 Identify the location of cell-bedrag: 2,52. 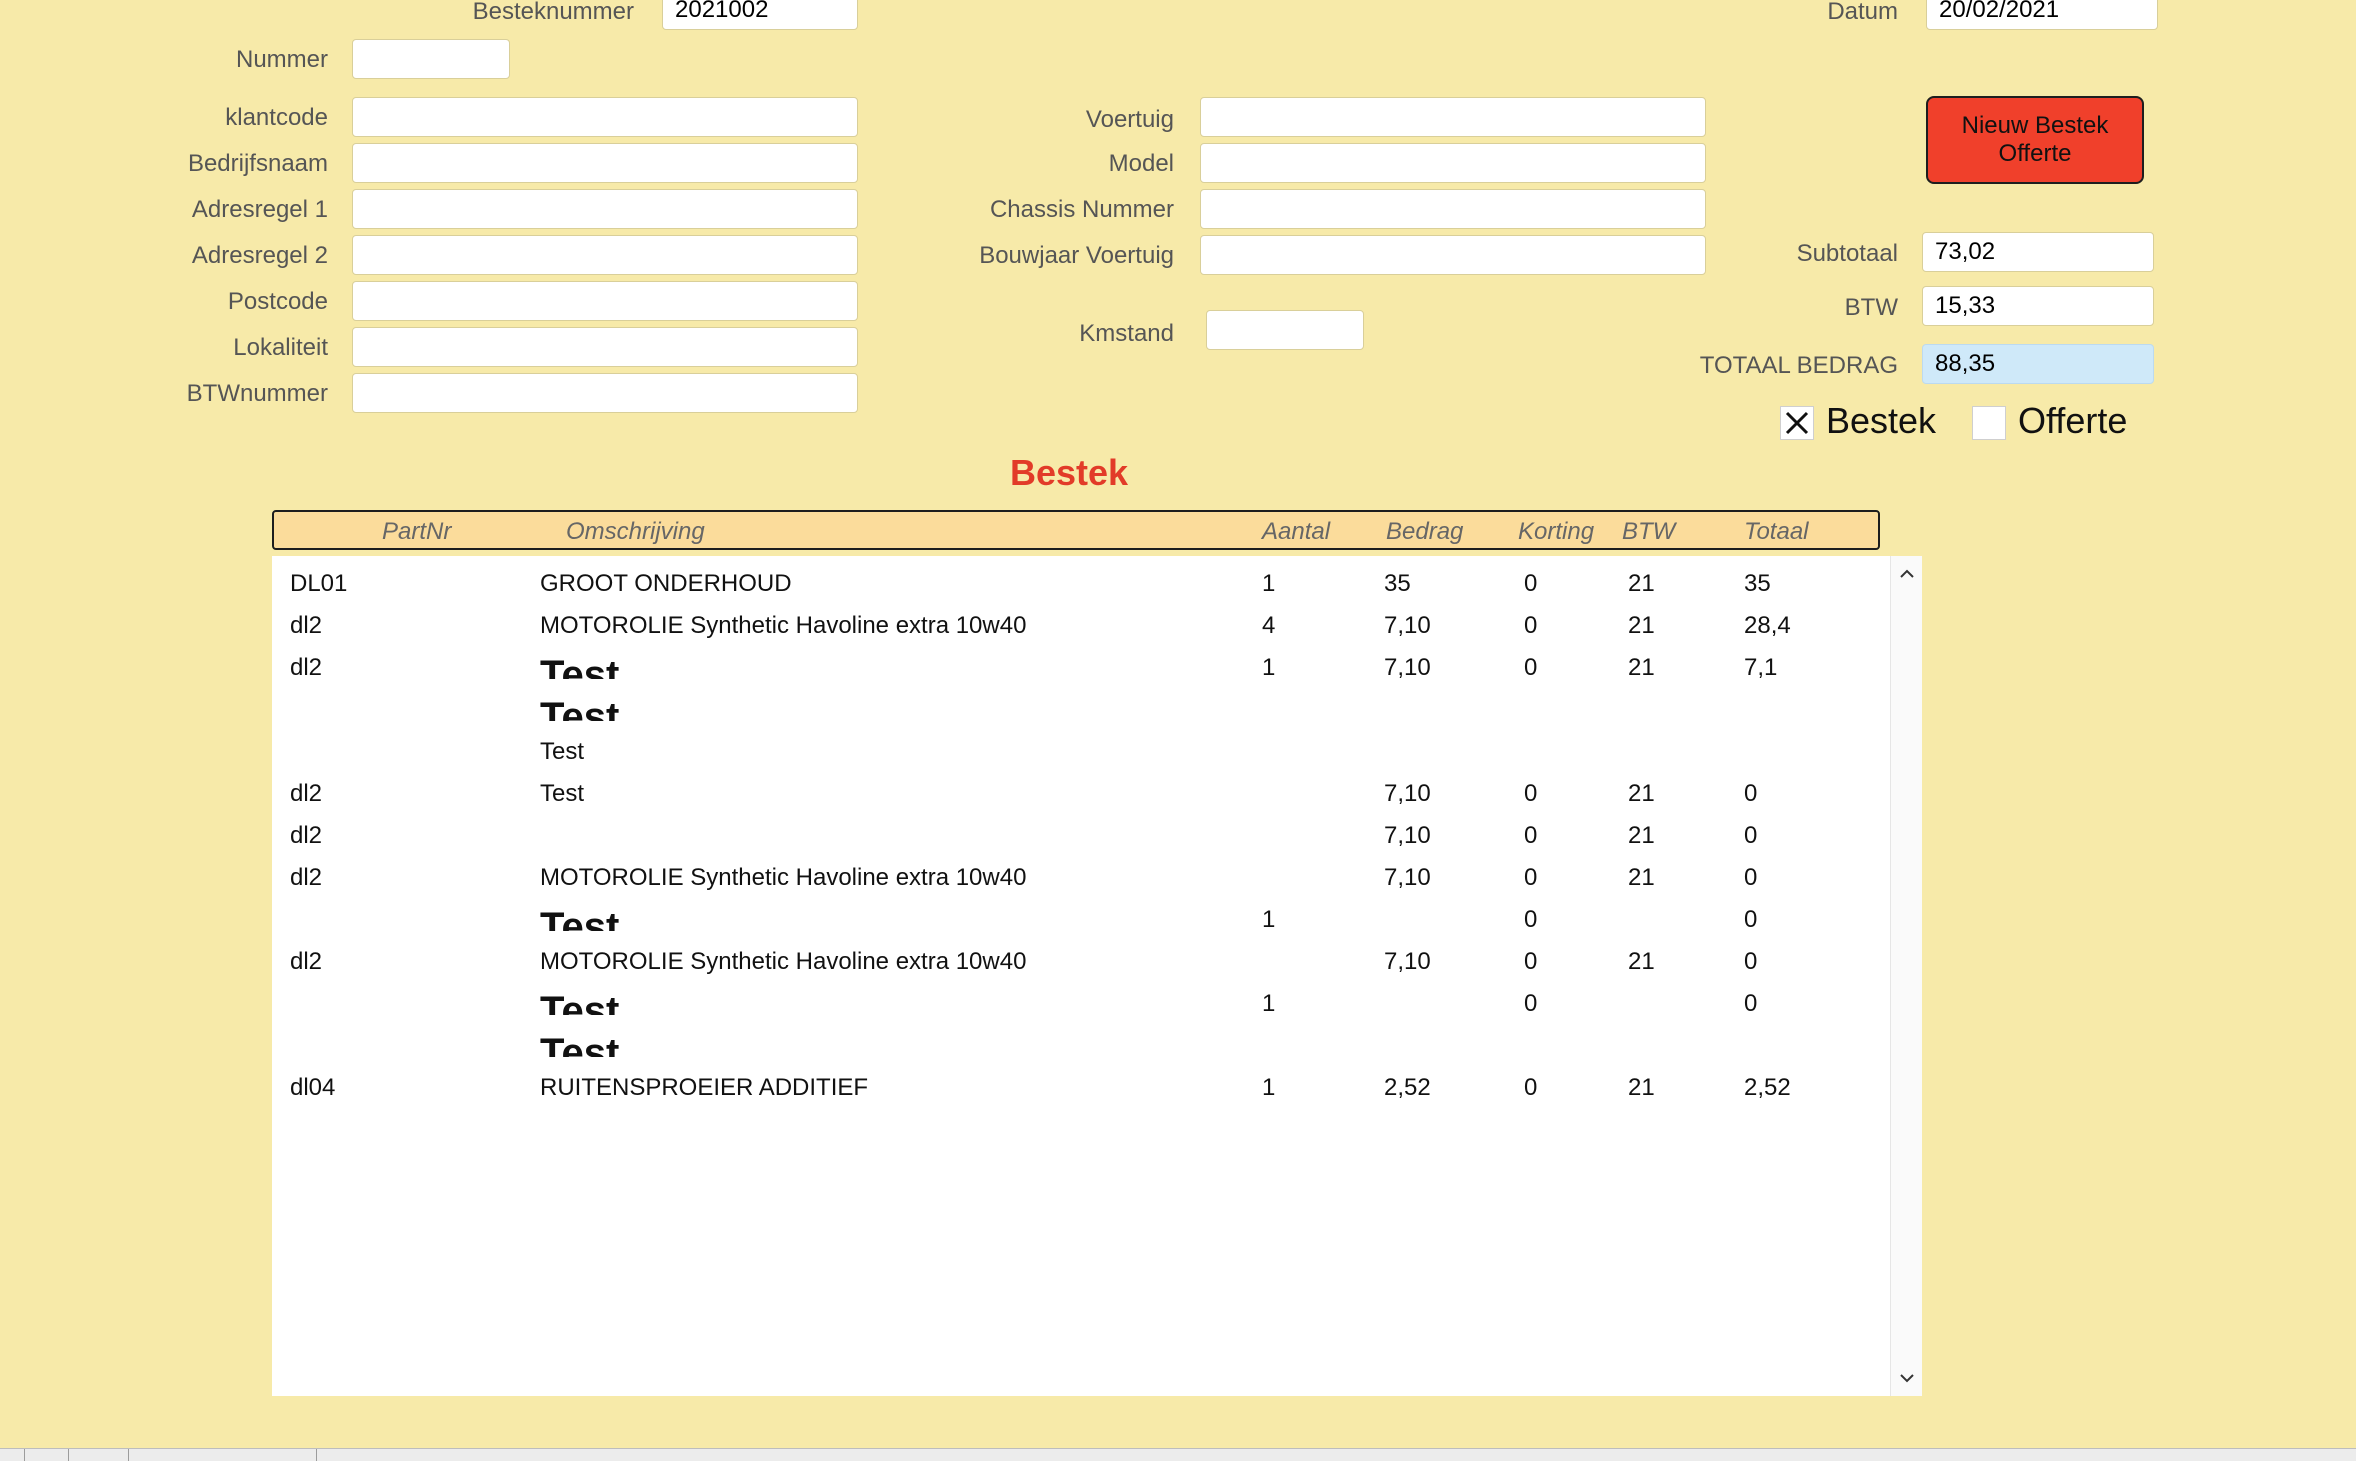
(1407, 1088).